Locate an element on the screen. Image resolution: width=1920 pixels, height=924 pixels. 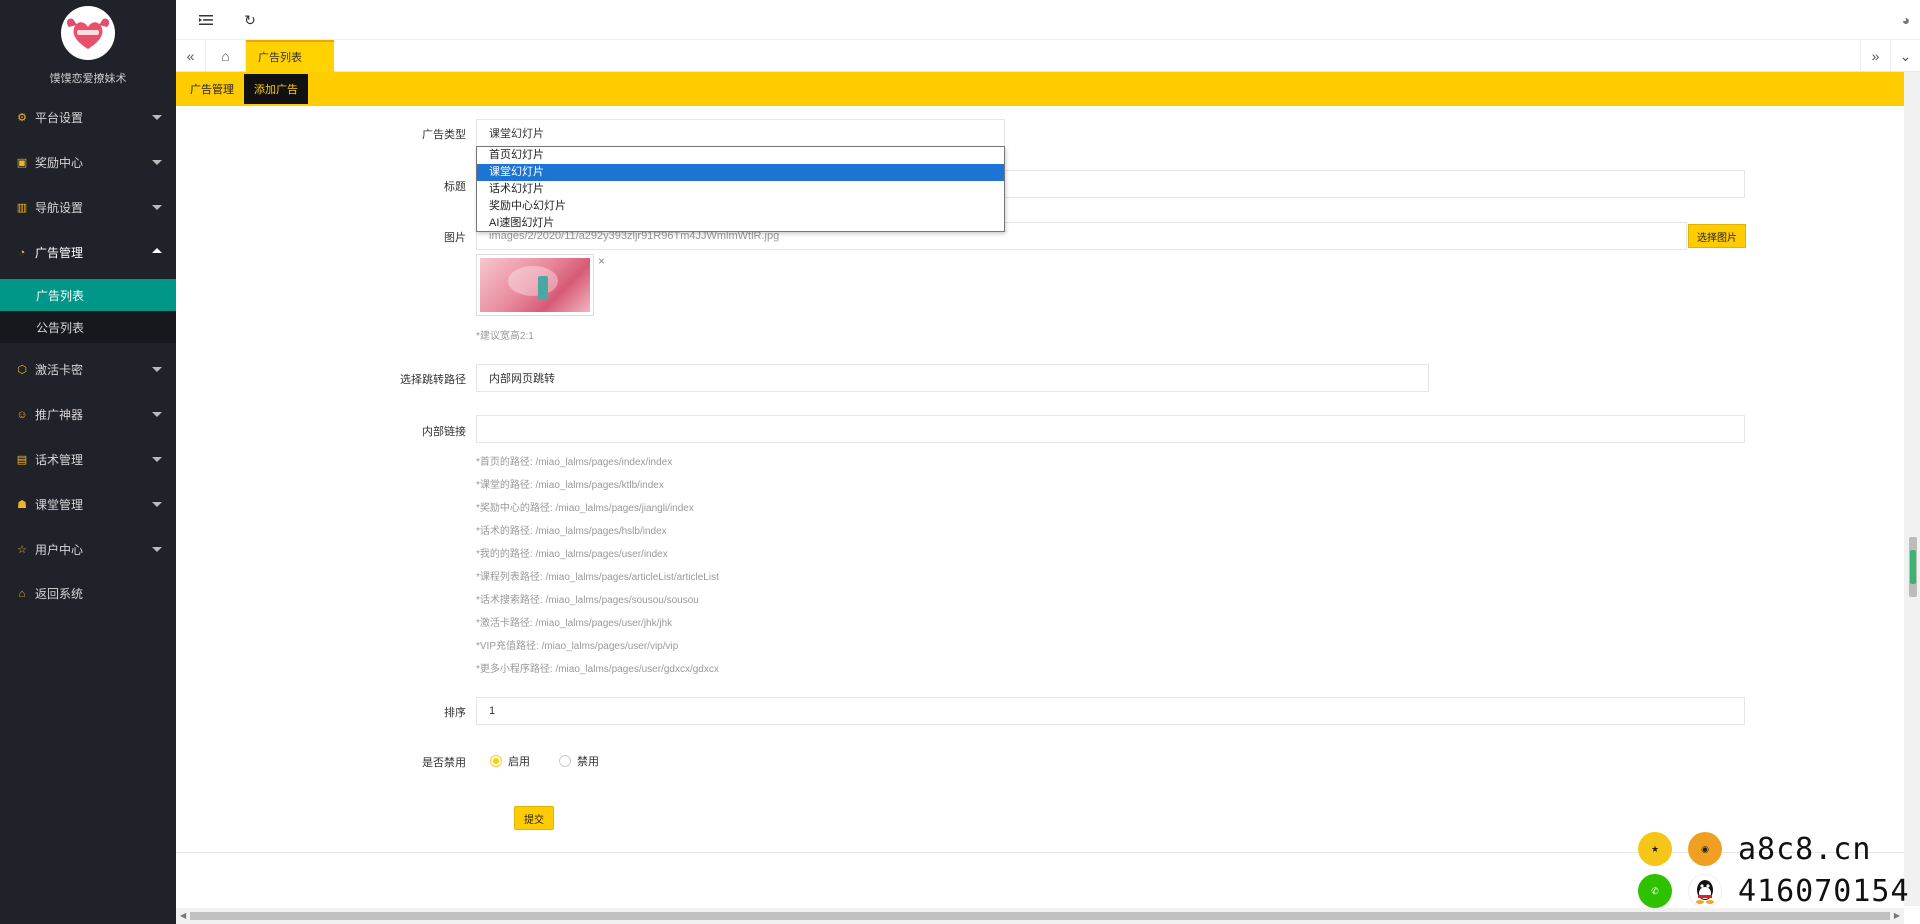
dropdown-option: 话术幻灯片 is located at coordinates (740, 189).